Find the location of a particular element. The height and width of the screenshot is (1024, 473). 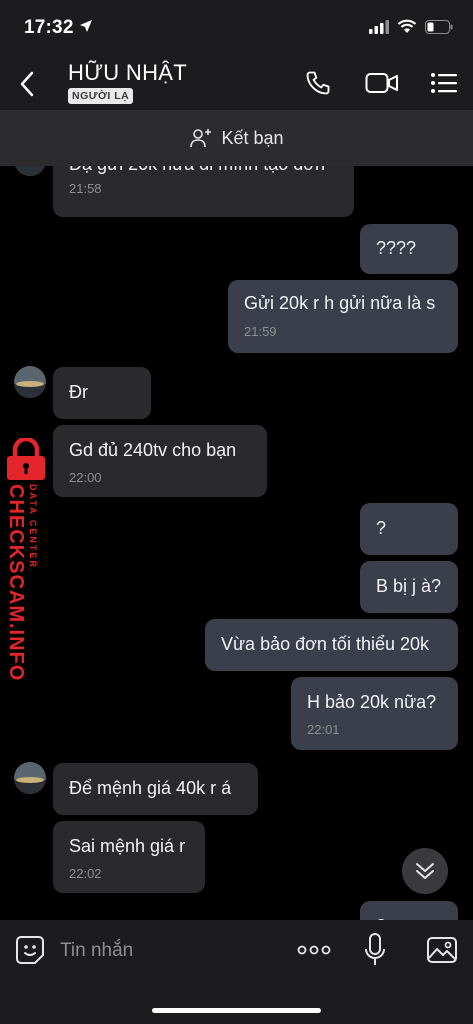

message-bubble-incoming: Đr is located at coordinates (102, 393).